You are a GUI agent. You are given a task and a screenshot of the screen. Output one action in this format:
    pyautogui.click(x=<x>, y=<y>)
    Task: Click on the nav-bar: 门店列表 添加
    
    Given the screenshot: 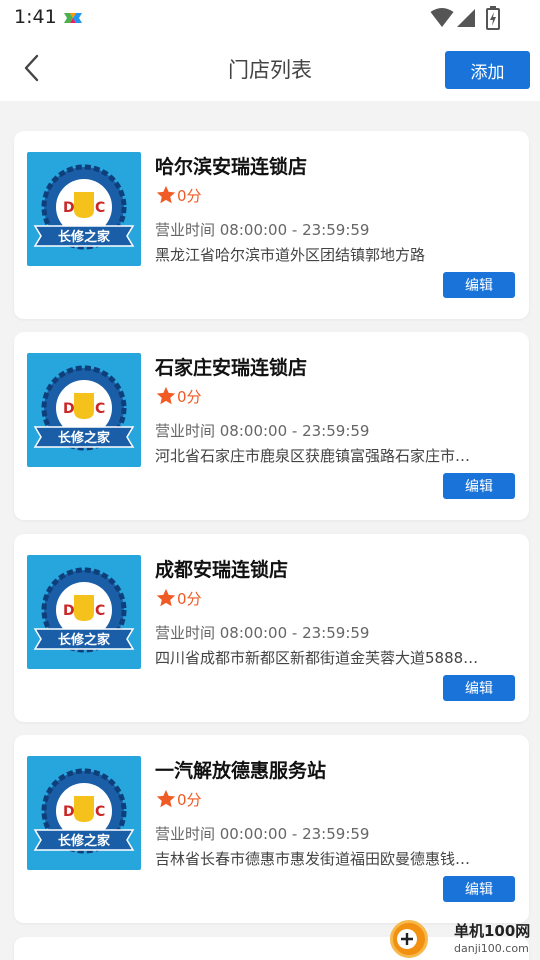 What is the action you would take?
    pyautogui.click(x=270, y=68)
    